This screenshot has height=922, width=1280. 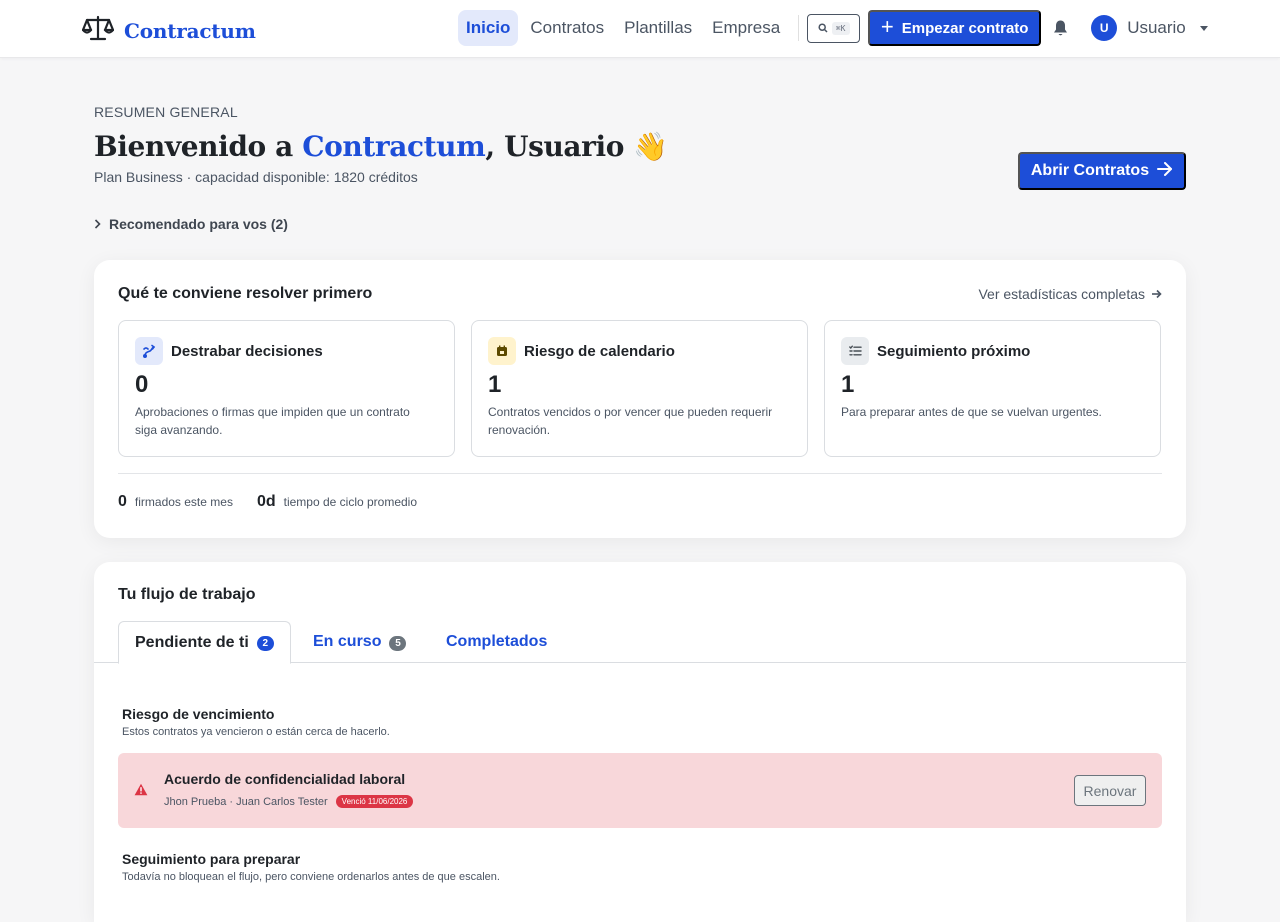 I want to click on start-contract-label: Empezar contrato, so click(x=965, y=28).